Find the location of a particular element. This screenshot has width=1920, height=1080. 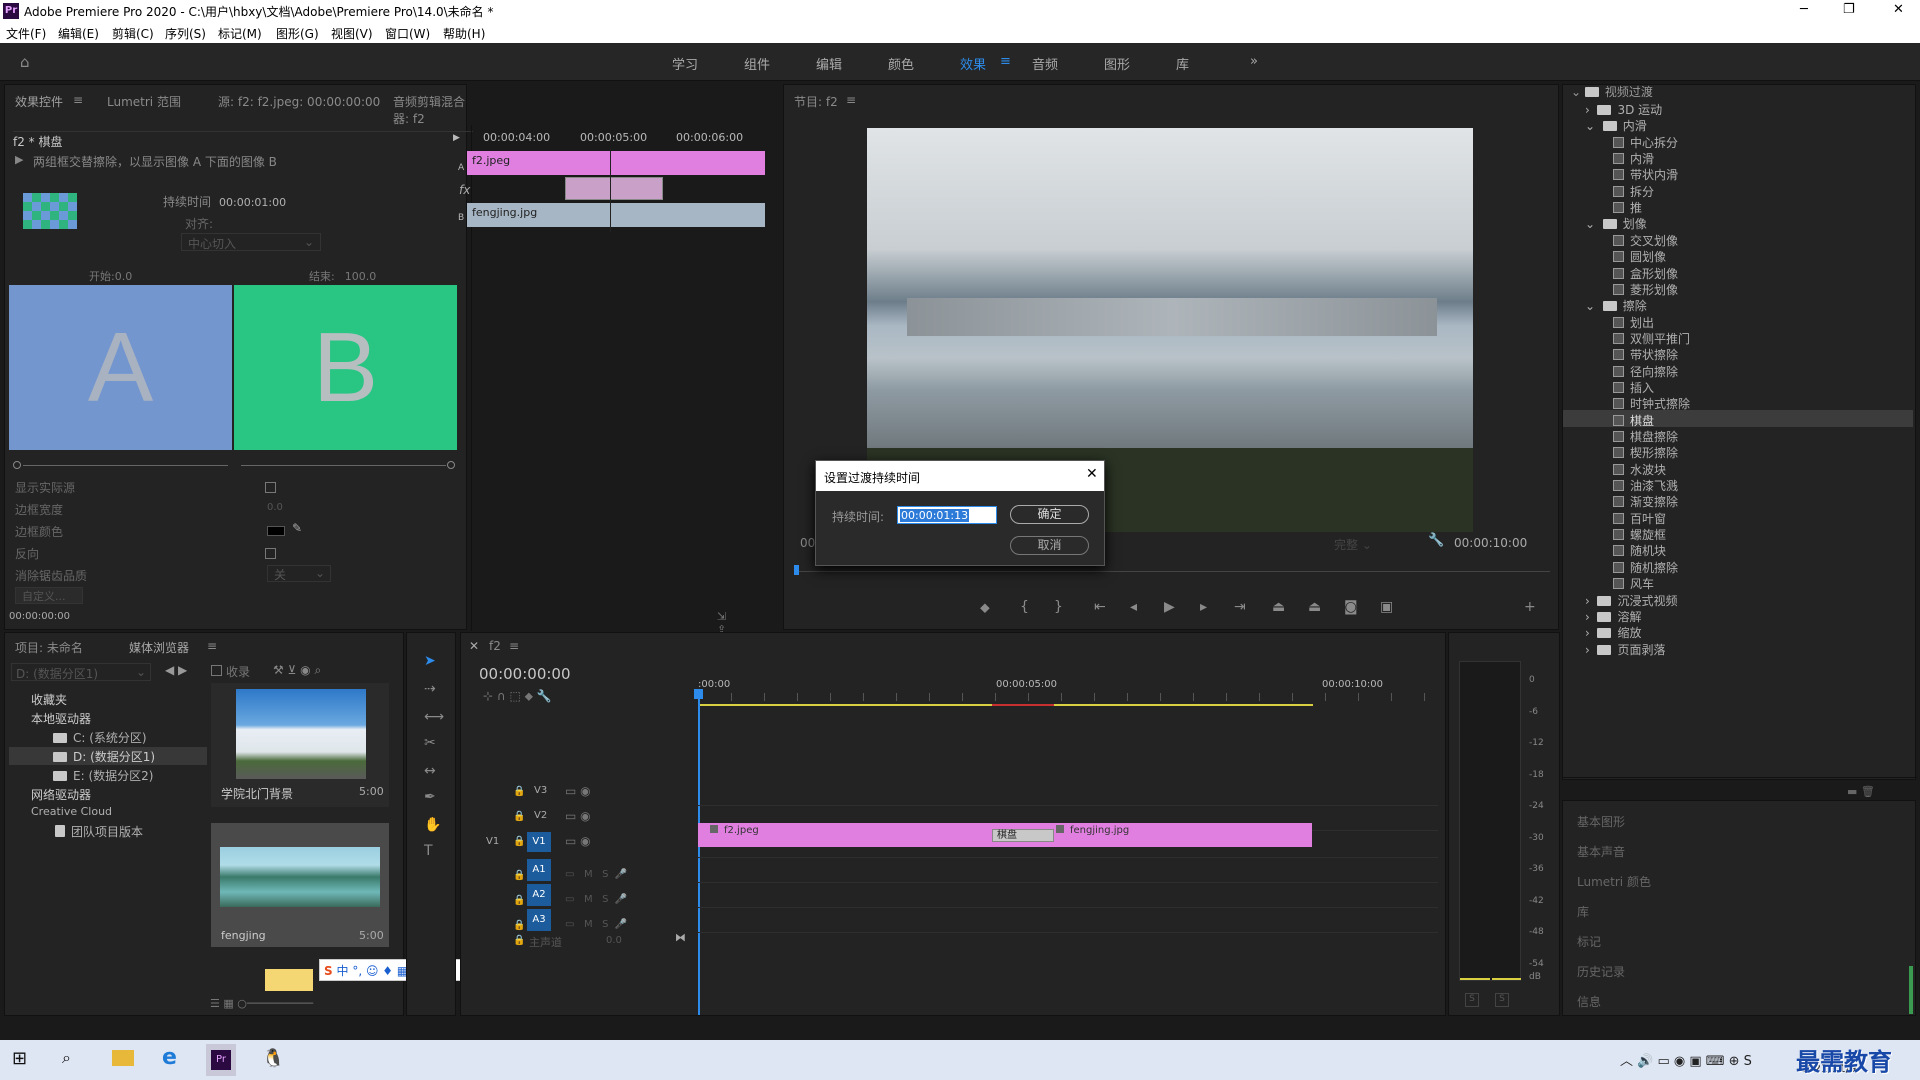

start-slider-handle is located at coordinates (17, 465).